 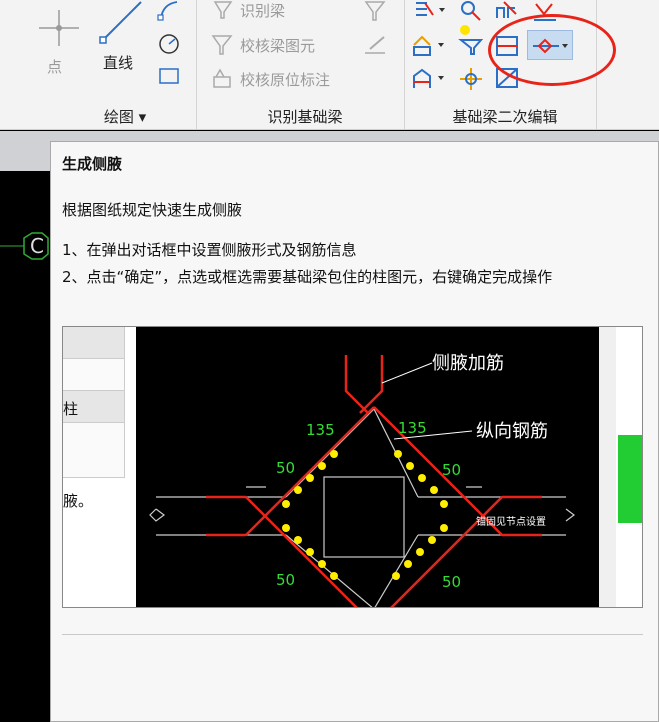 What do you see at coordinates (169, 44) in the screenshot?
I see `circle-icon` at bounding box center [169, 44].